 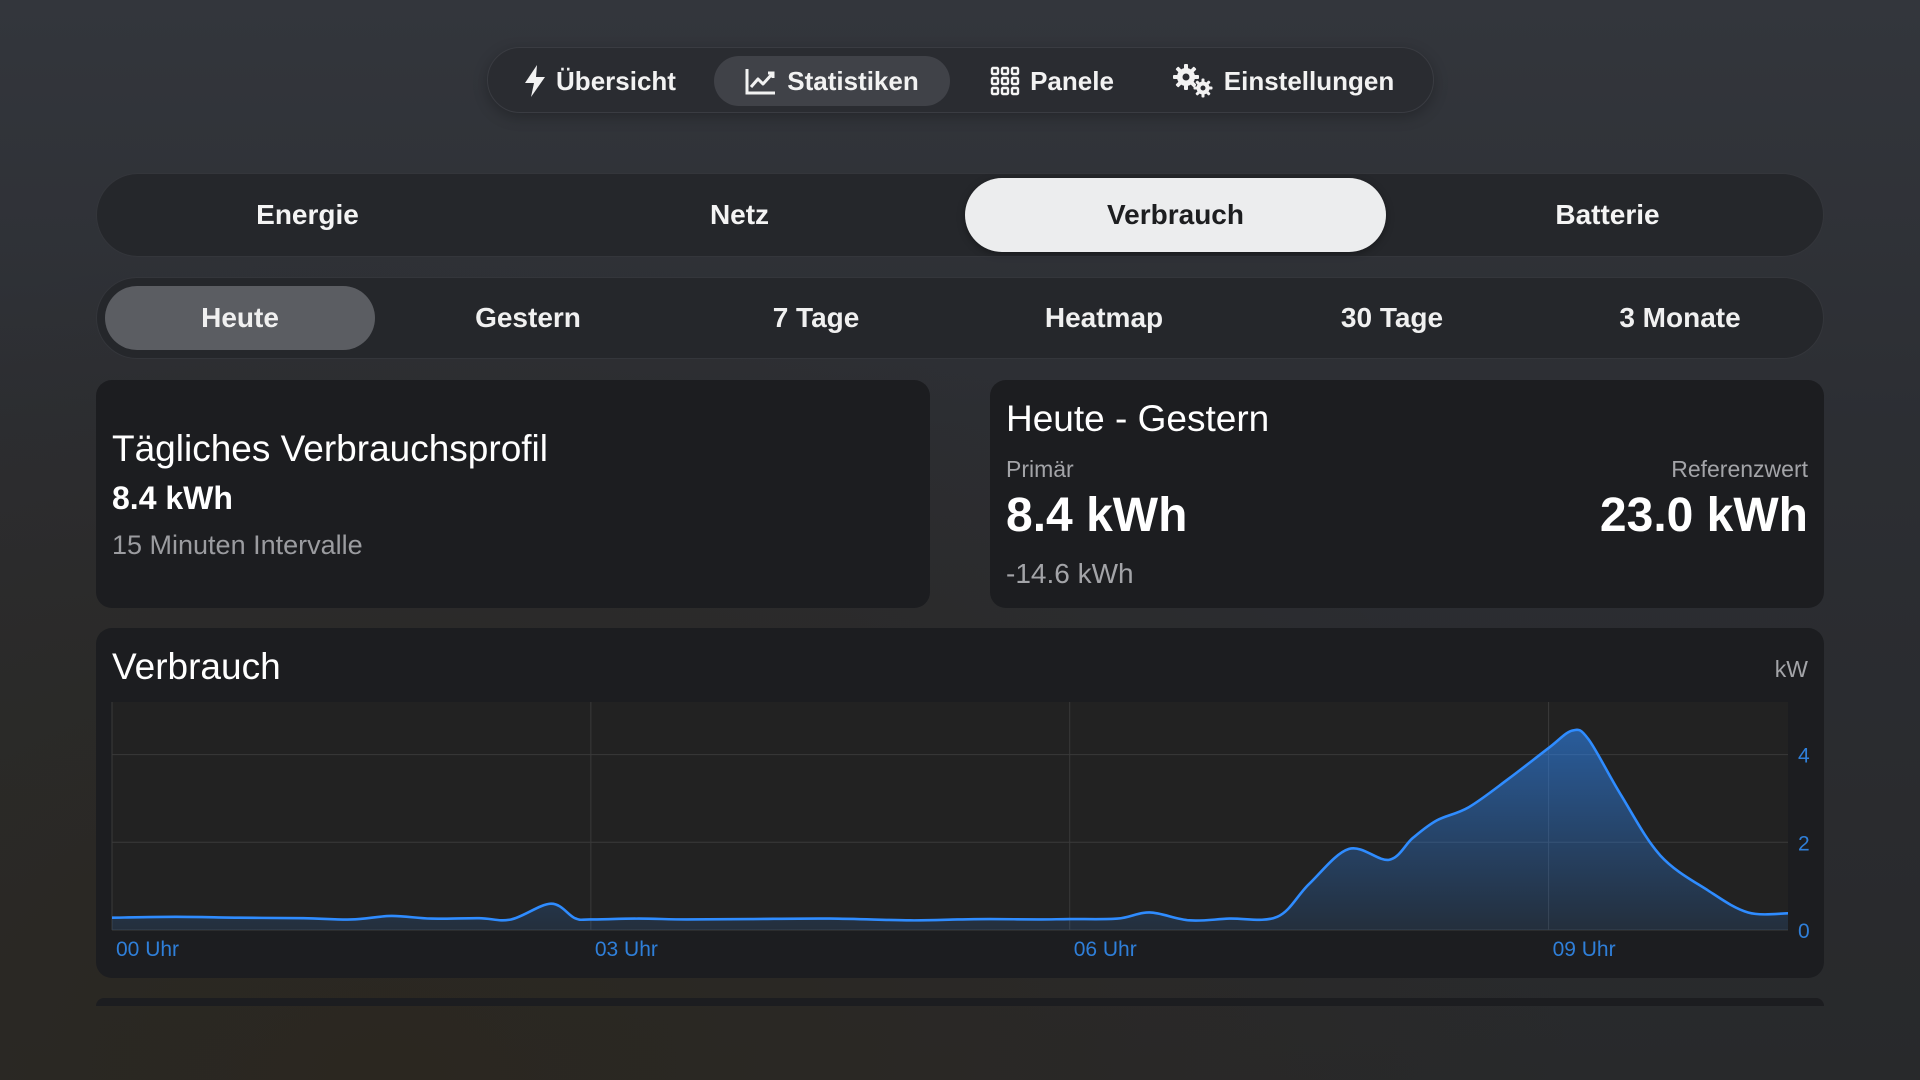 What do you see at coordinates (1175, 215) in the screenshot?
I see `tab-verbrauch: Verbrauch` at bounding box center [1175, 215].